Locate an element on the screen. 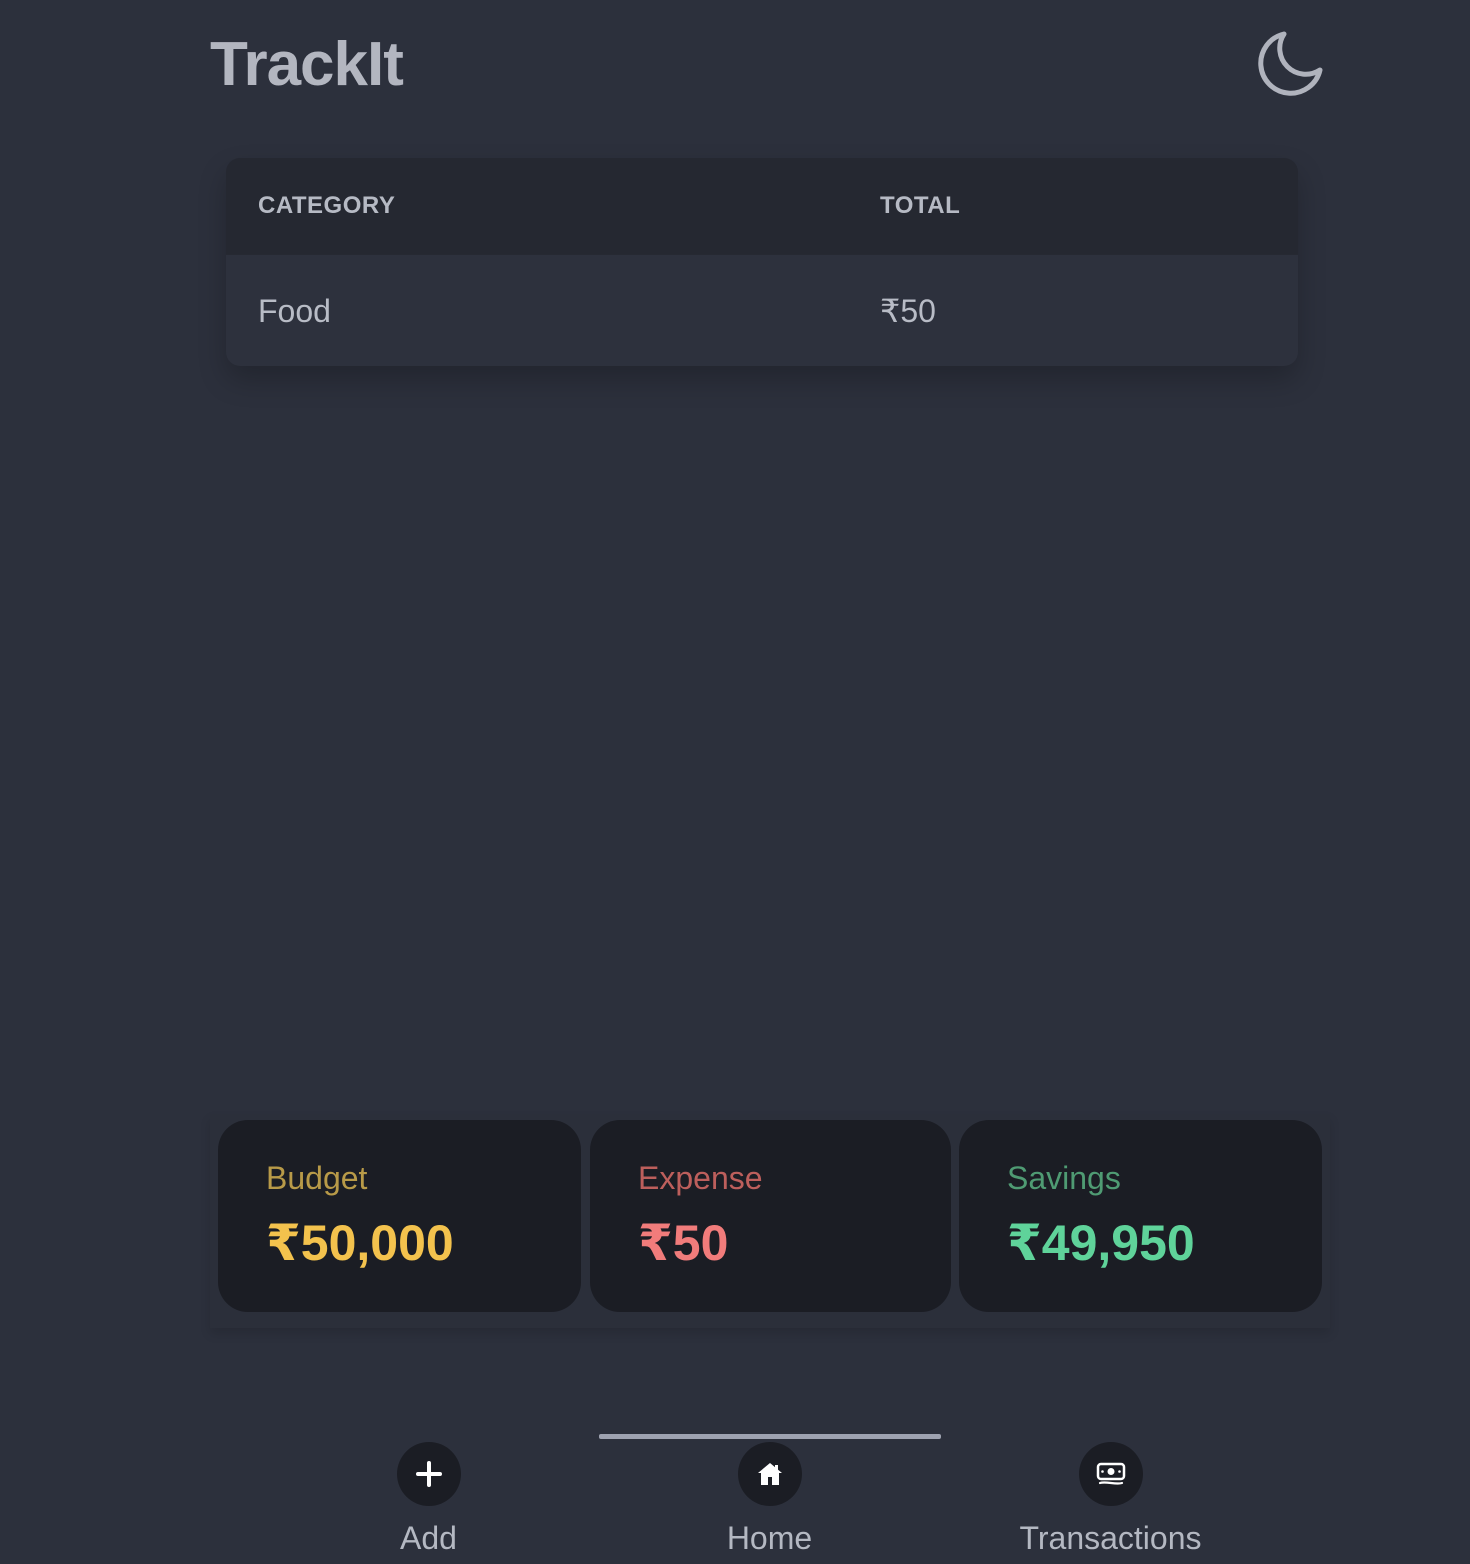 The width and height of the screenshot is (1470, 1564). savings-label: Savings is located at coordinates (1064, 1178).